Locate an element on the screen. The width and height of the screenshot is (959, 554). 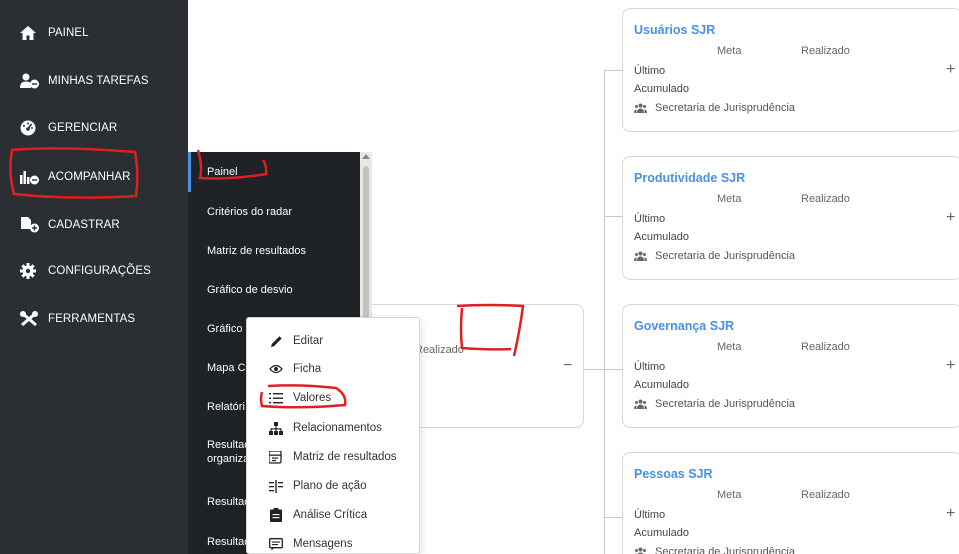
sidebar-item-label: CONFIGURAÇÕES is located at coordinates (99, 271).